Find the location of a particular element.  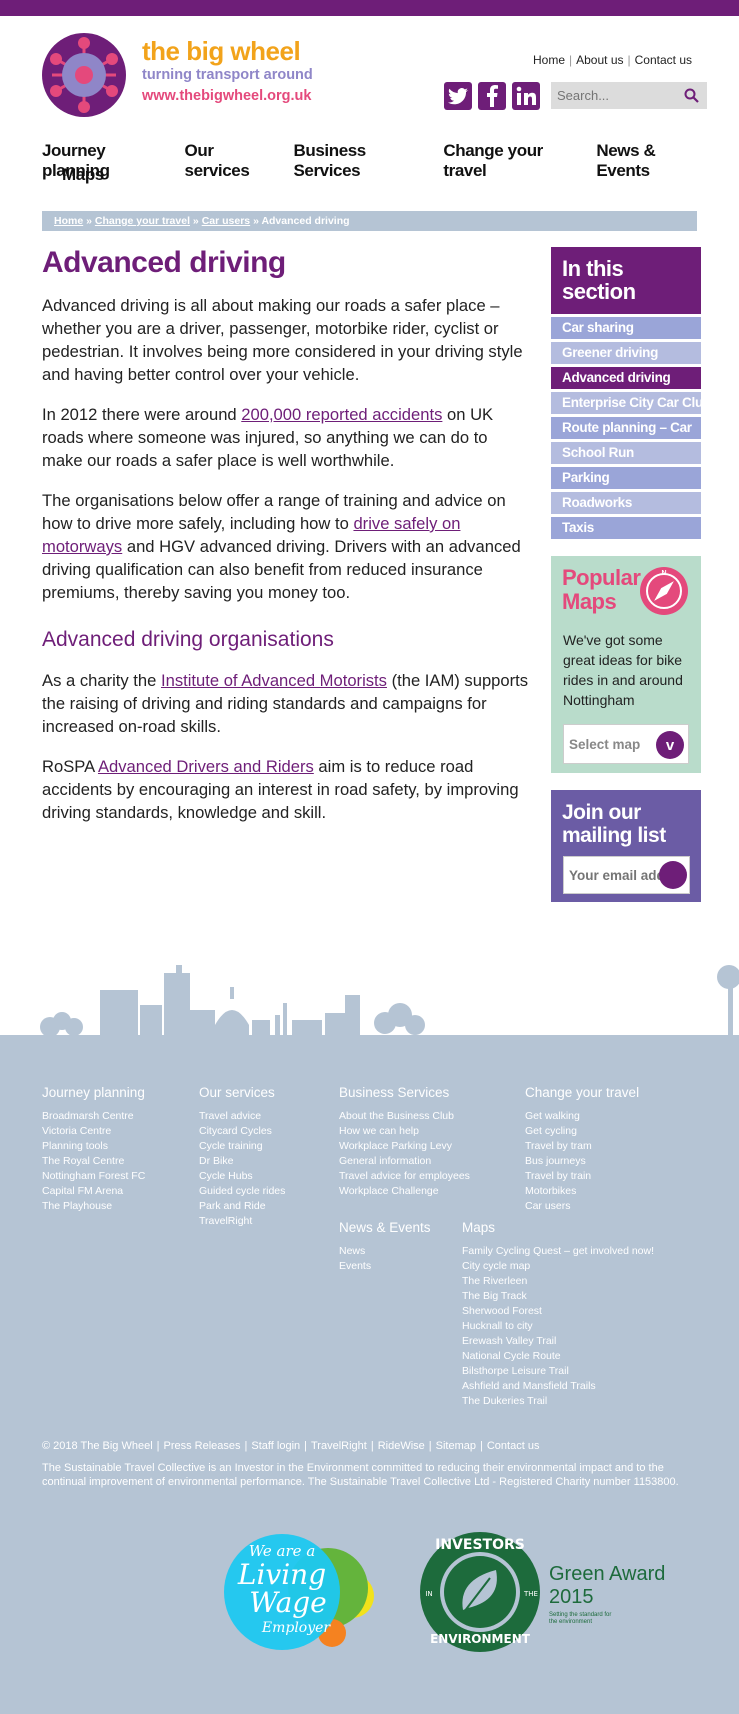

footer-link: National Cycle Route is located at coordinates (558, 1356).